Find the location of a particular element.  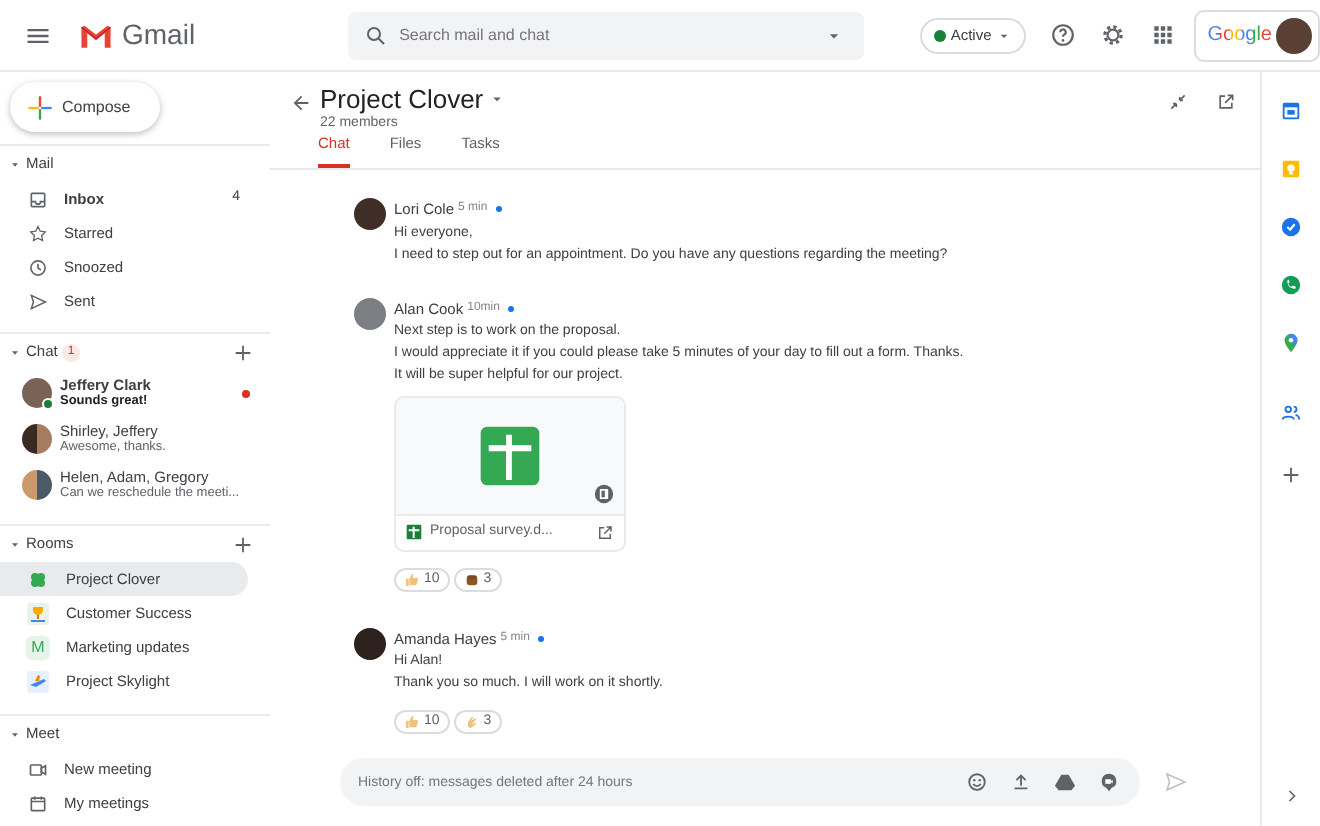

settings-icon is located at coordinates (1112, 35).